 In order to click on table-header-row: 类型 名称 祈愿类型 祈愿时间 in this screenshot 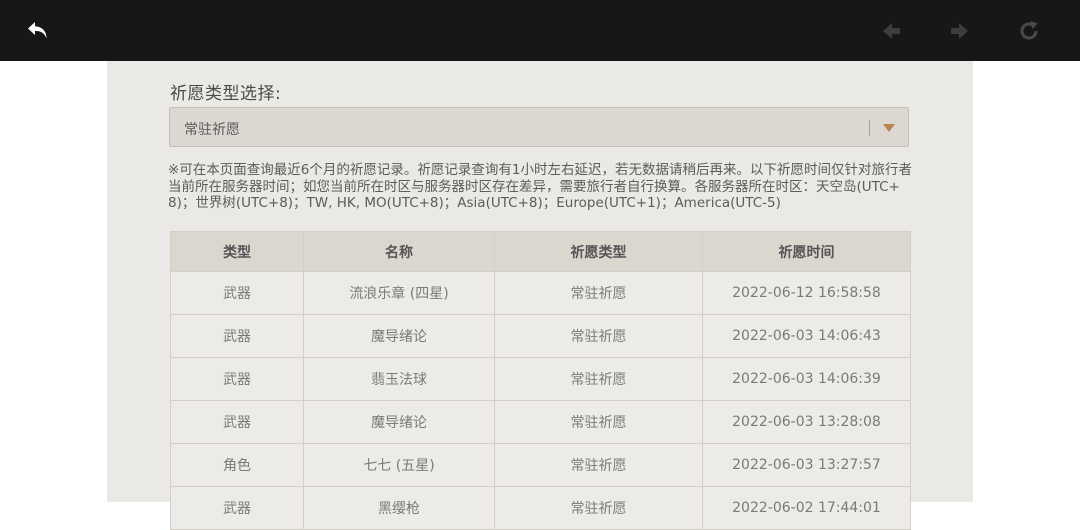, I will do `click(540, 251)`.